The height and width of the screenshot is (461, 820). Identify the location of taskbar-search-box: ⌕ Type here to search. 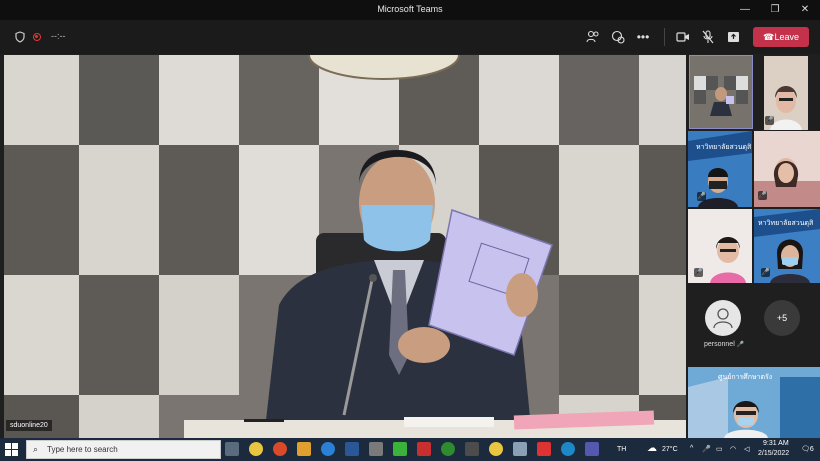
(123, 449).